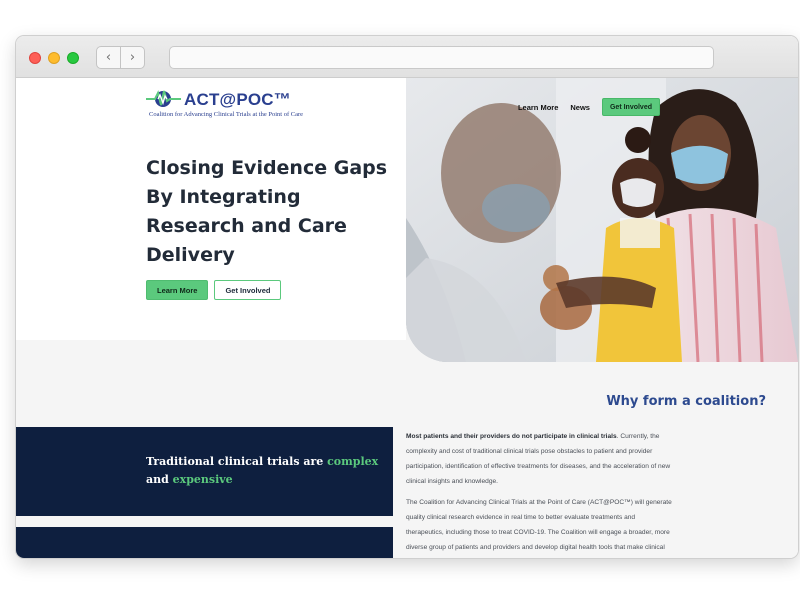 This screenshot has height=600, width=800. What do you see at coordinates (441, 57) in the screenshot?
I see `address-bar` at bounding box center [441, 57].